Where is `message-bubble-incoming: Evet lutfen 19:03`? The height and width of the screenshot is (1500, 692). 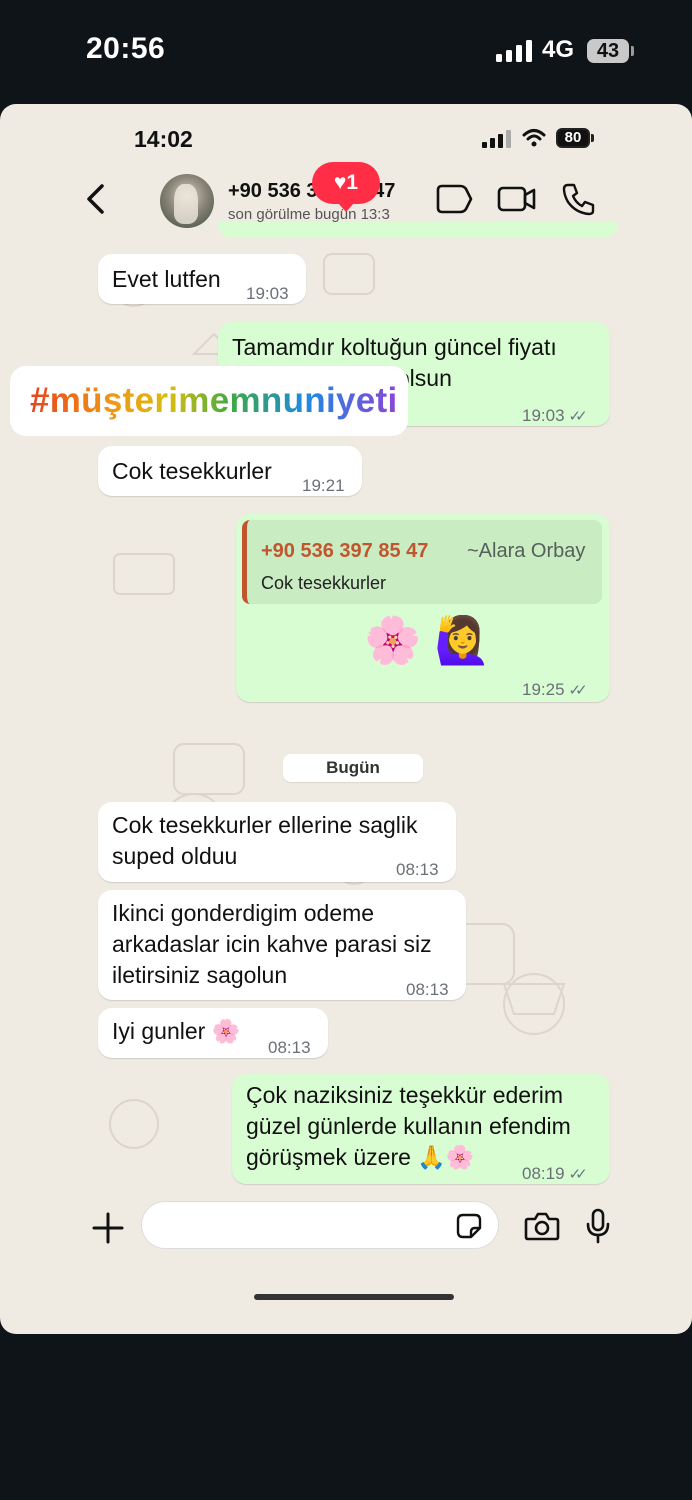
message-bubble-incoming: Evet lutfen 19:03 is located at coordinates (202, 279).